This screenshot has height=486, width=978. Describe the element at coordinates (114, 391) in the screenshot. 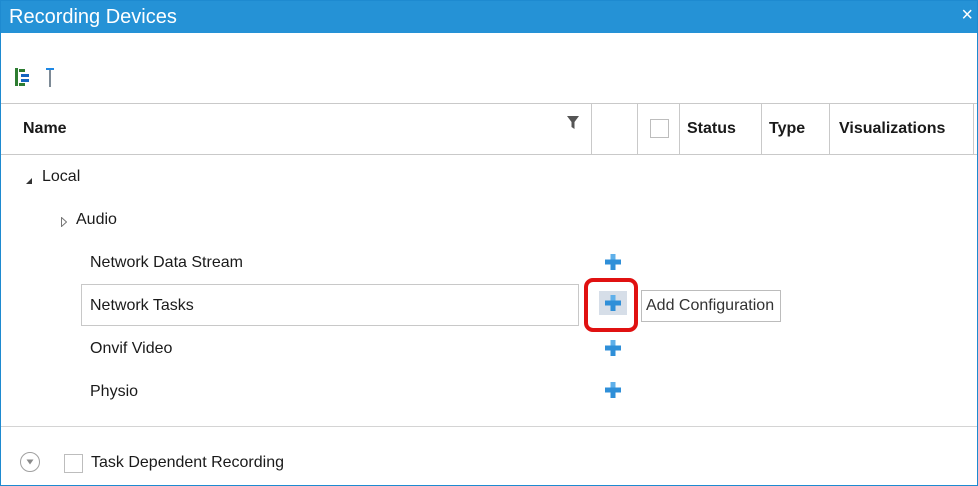

I see `tree-row-label: Physio` at that location.